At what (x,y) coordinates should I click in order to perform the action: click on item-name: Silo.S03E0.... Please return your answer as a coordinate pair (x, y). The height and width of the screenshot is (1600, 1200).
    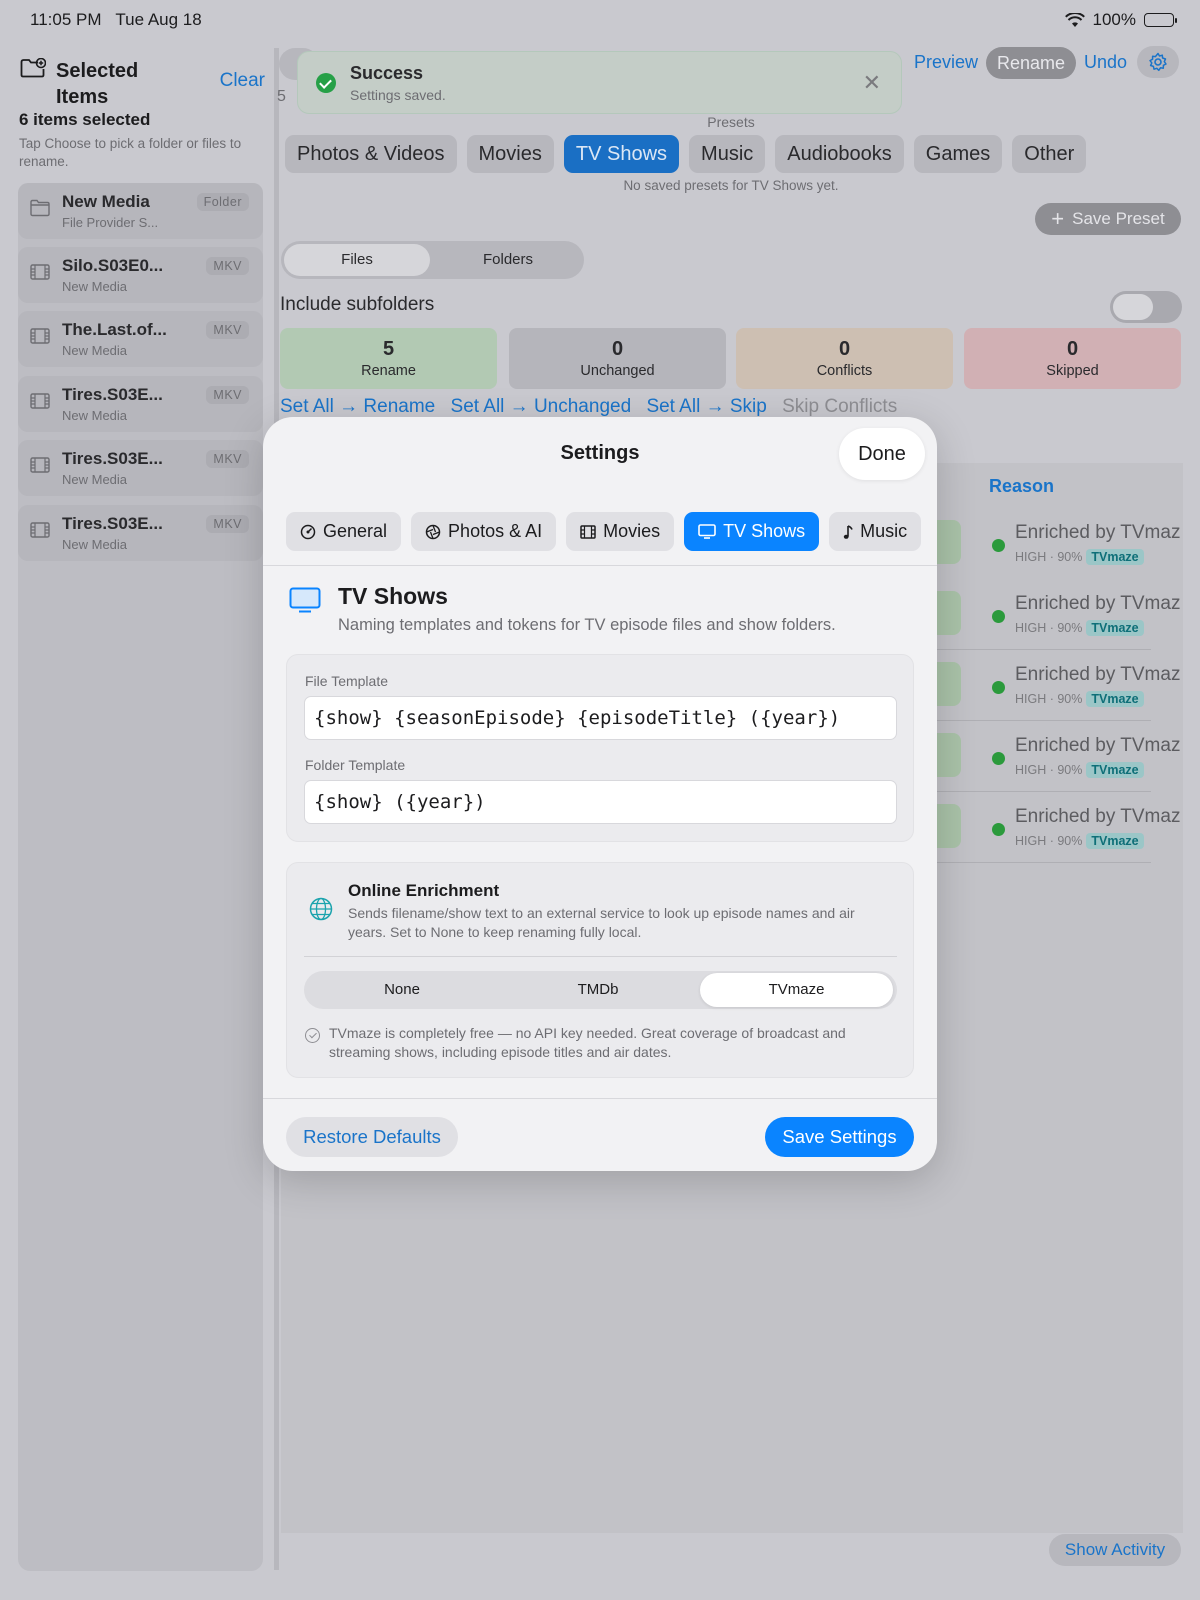
    Looking at the image, I should click on (113, 265).